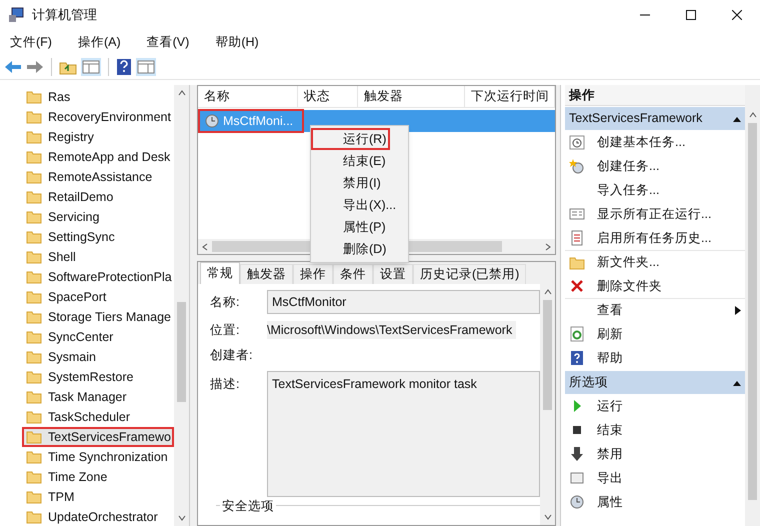 Image resolution: width=760 pixels, height=526 pixels. Describe the element at coordinates (248, 506) in the screenshot. I see `group-title: 安全选项` at that location.